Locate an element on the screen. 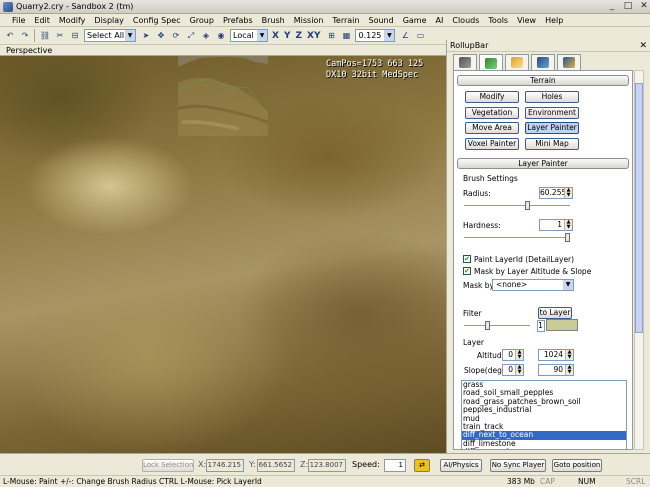  environment-button: Environment is located at coordinates (552, 113).